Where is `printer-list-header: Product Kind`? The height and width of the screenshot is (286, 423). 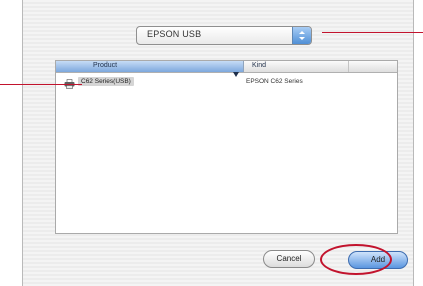 printer-list-header: Product Kind is located at coordinates (226, 69).